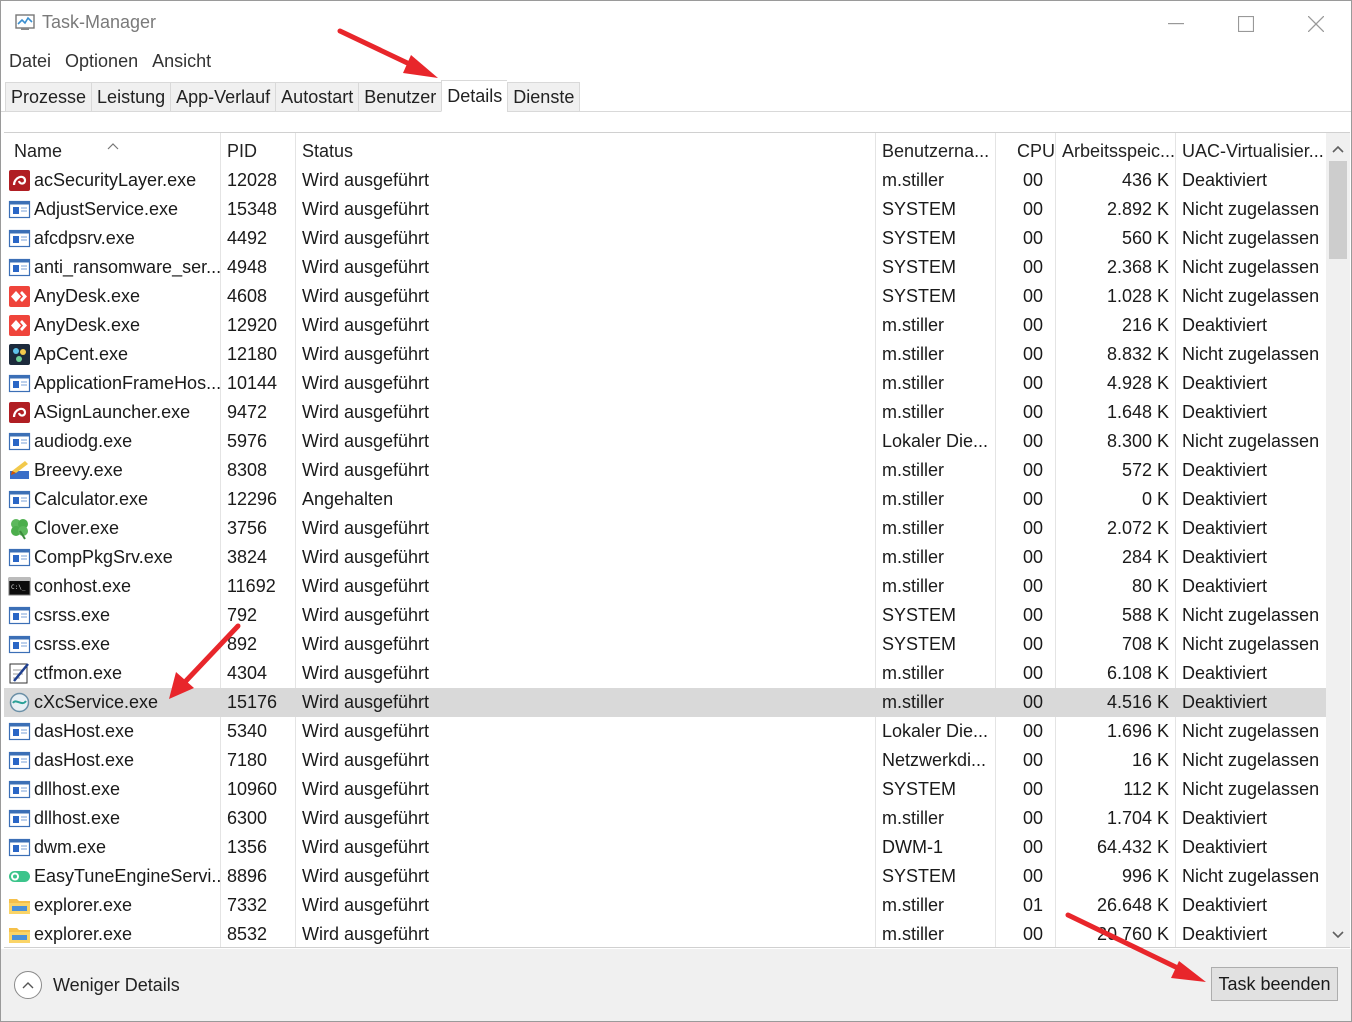 The image size is (1352, 1022). I want to click on arrow-to-details-tab, so click(387, 53).